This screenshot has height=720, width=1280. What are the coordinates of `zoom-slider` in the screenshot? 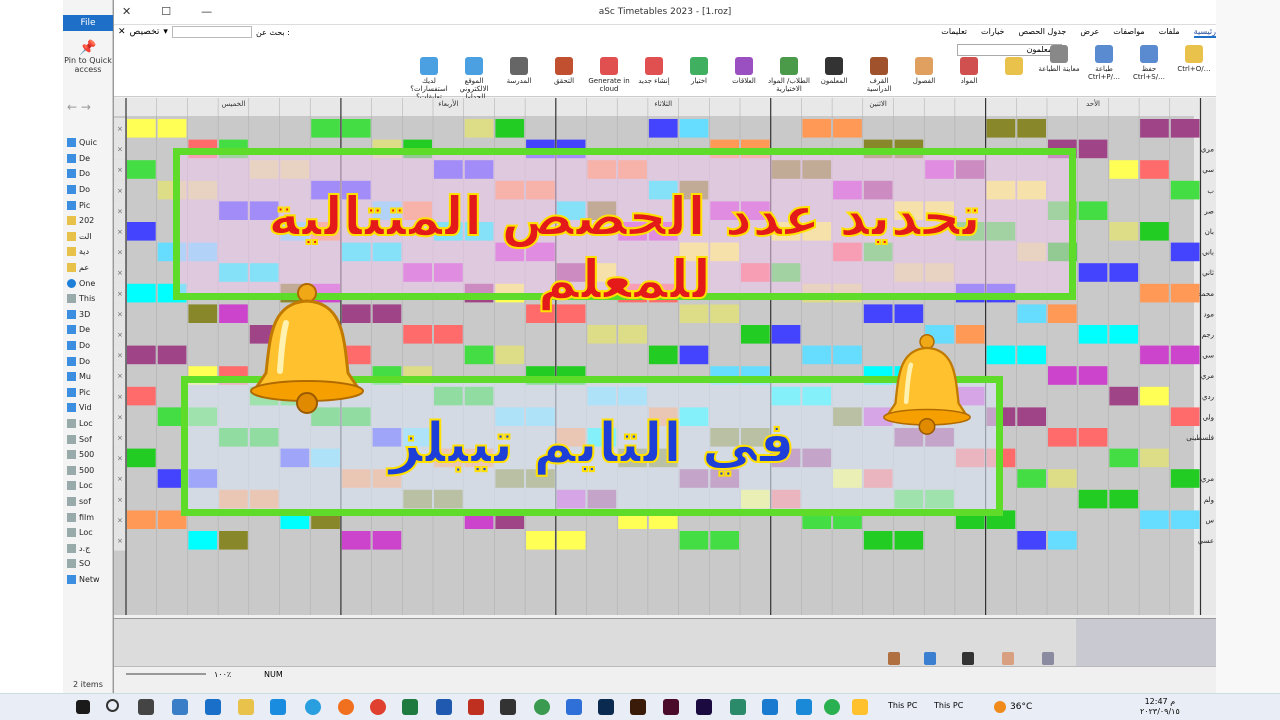 It's located at (166, 674).